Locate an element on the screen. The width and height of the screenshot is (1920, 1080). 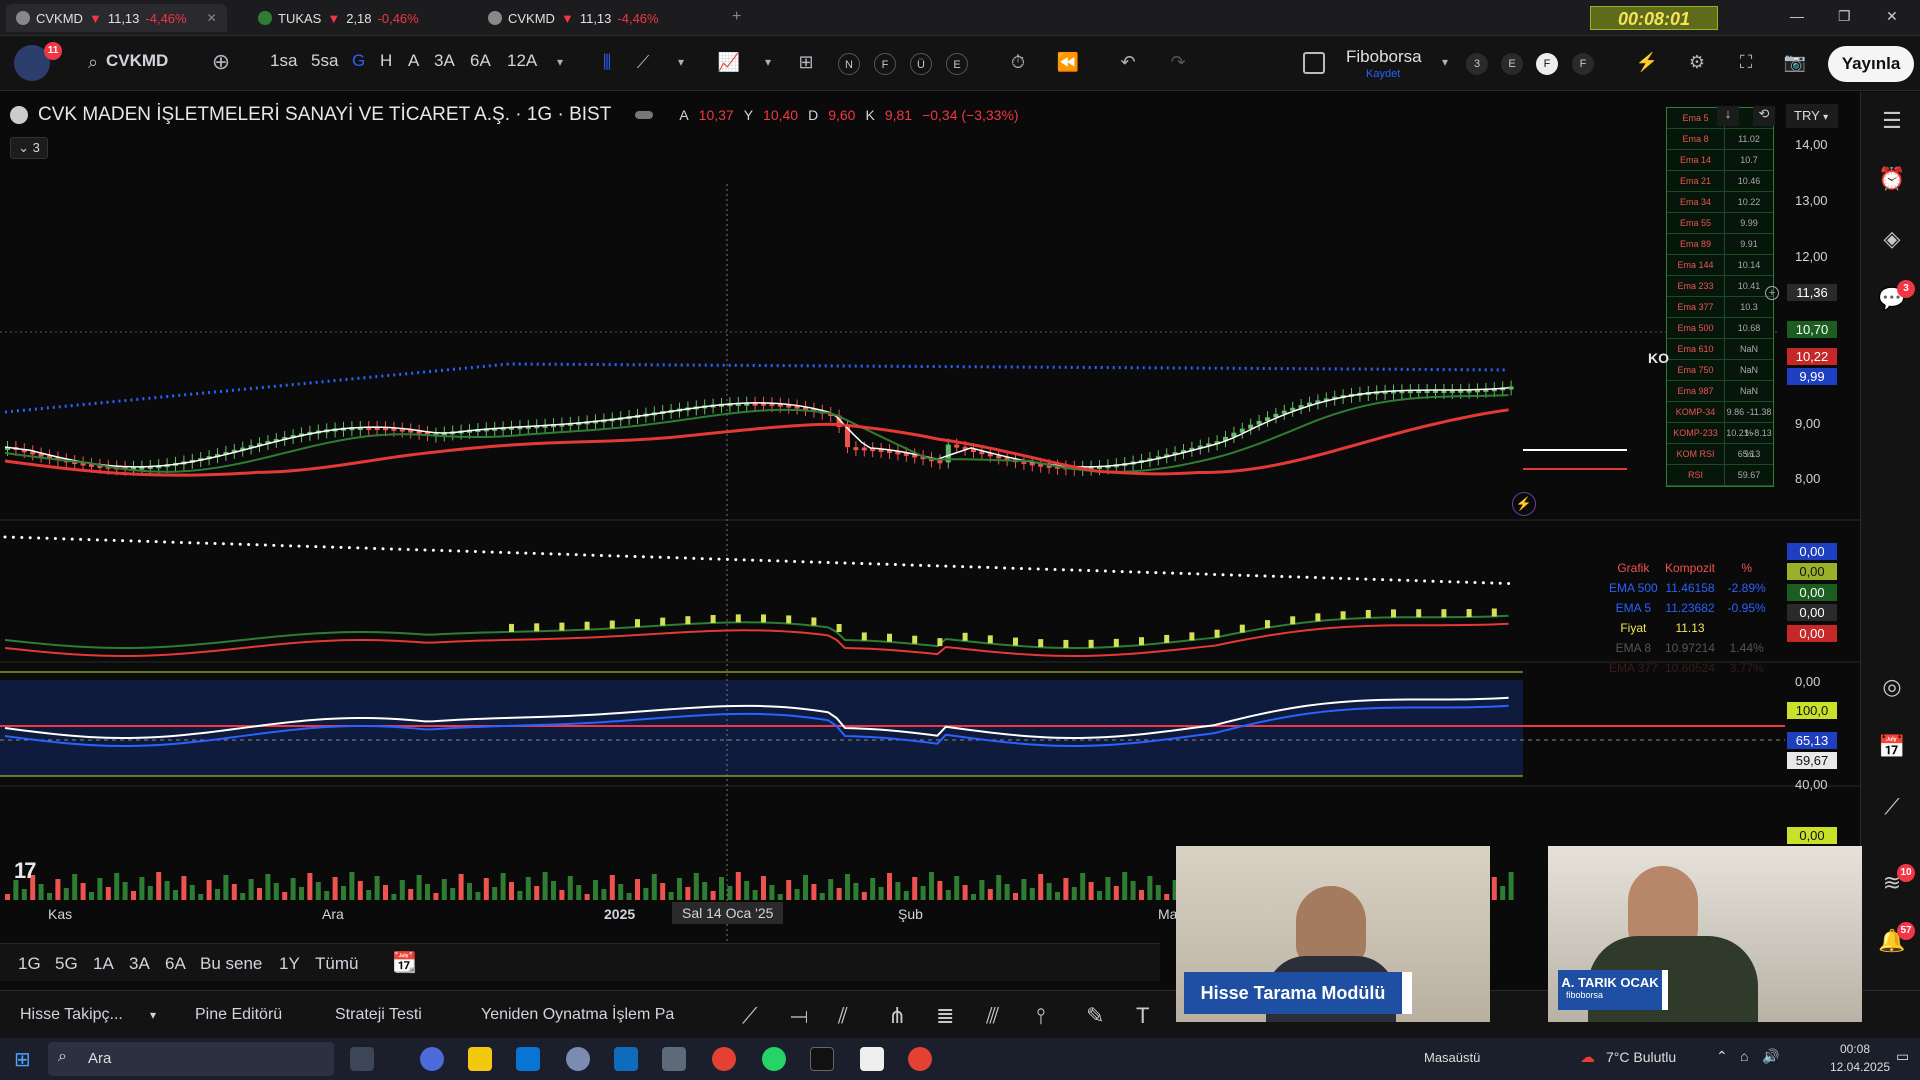
layout-save: Kaydet is located at coordinates (1383, 74).